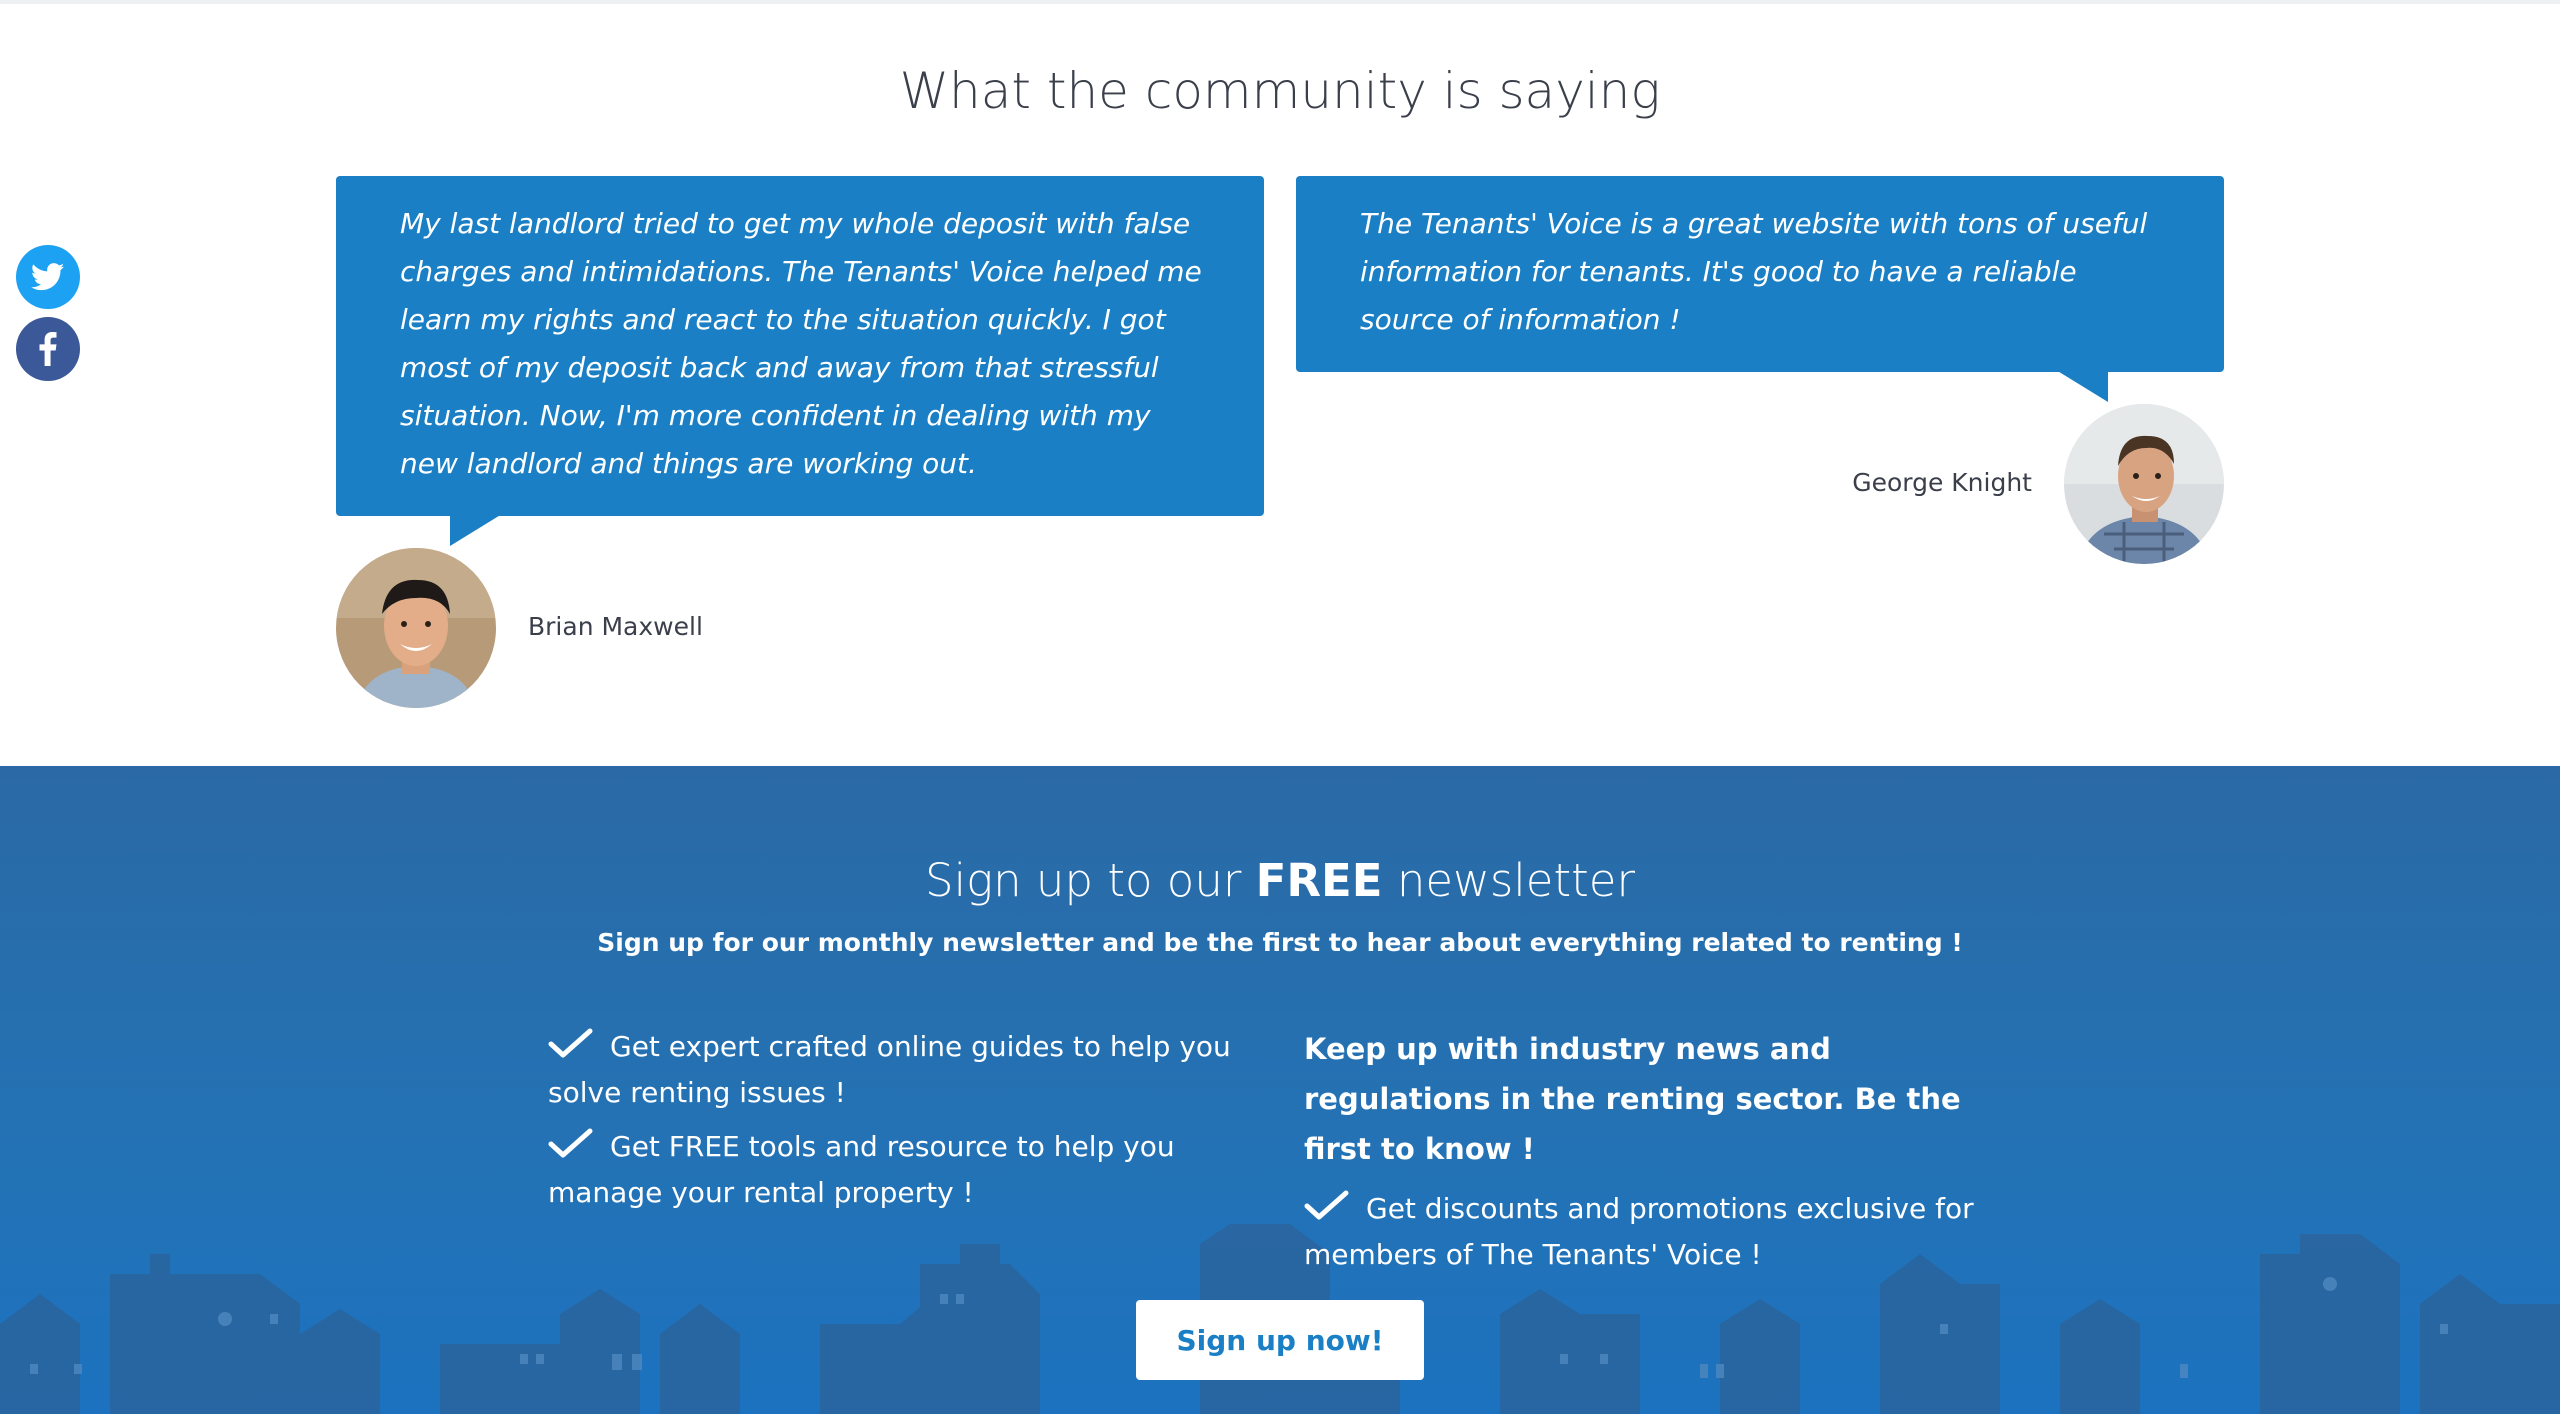 The width and height of the screenshot is (2560, 1414). I want to click on newsletter-title-free: FREE, so click(1319, 880).